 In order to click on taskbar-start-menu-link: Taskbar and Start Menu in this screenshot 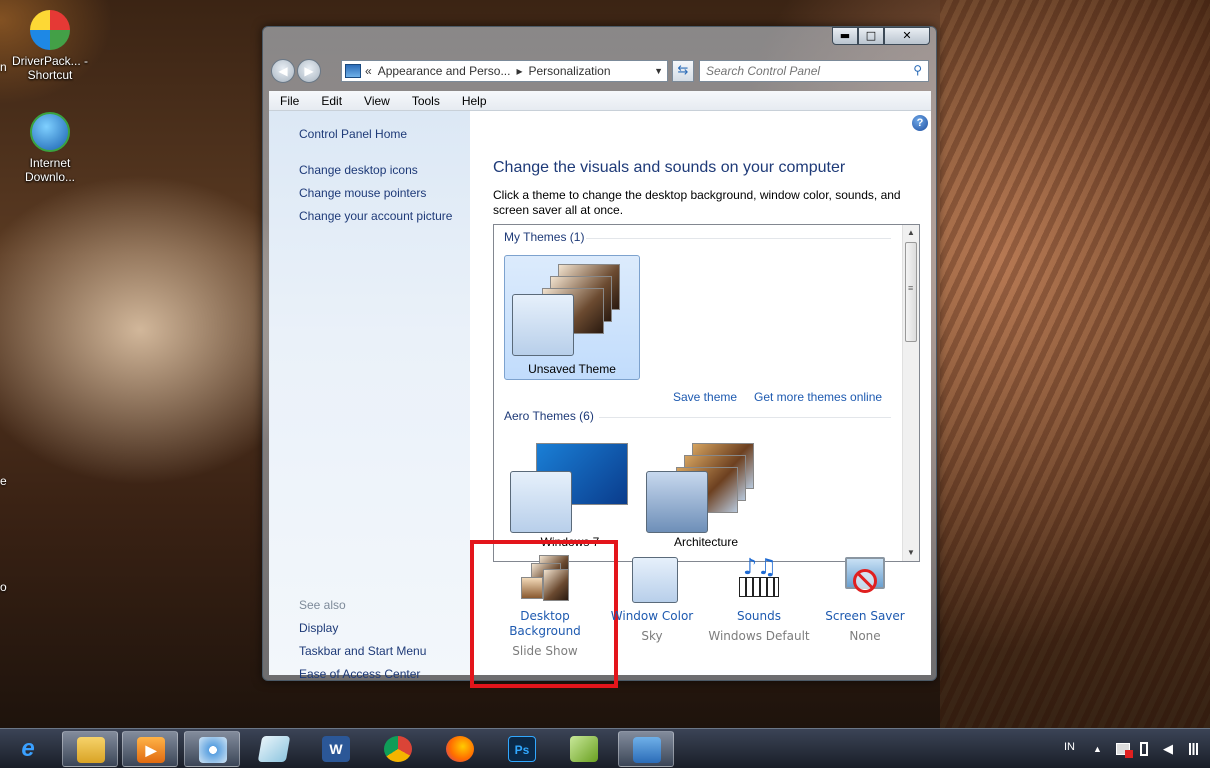, I will do `click(362, 651)`.